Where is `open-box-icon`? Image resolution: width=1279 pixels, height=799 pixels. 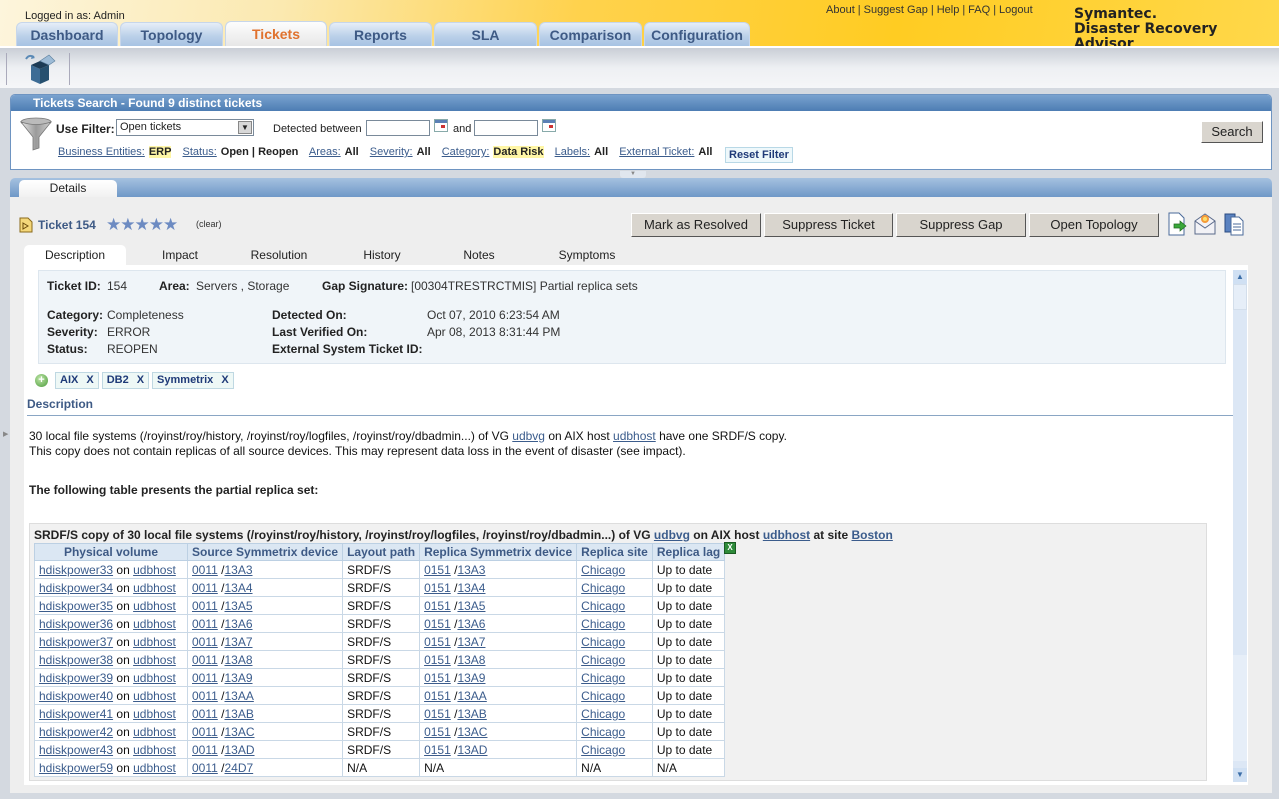 open-box-icon is located at coordinates (40, 69).